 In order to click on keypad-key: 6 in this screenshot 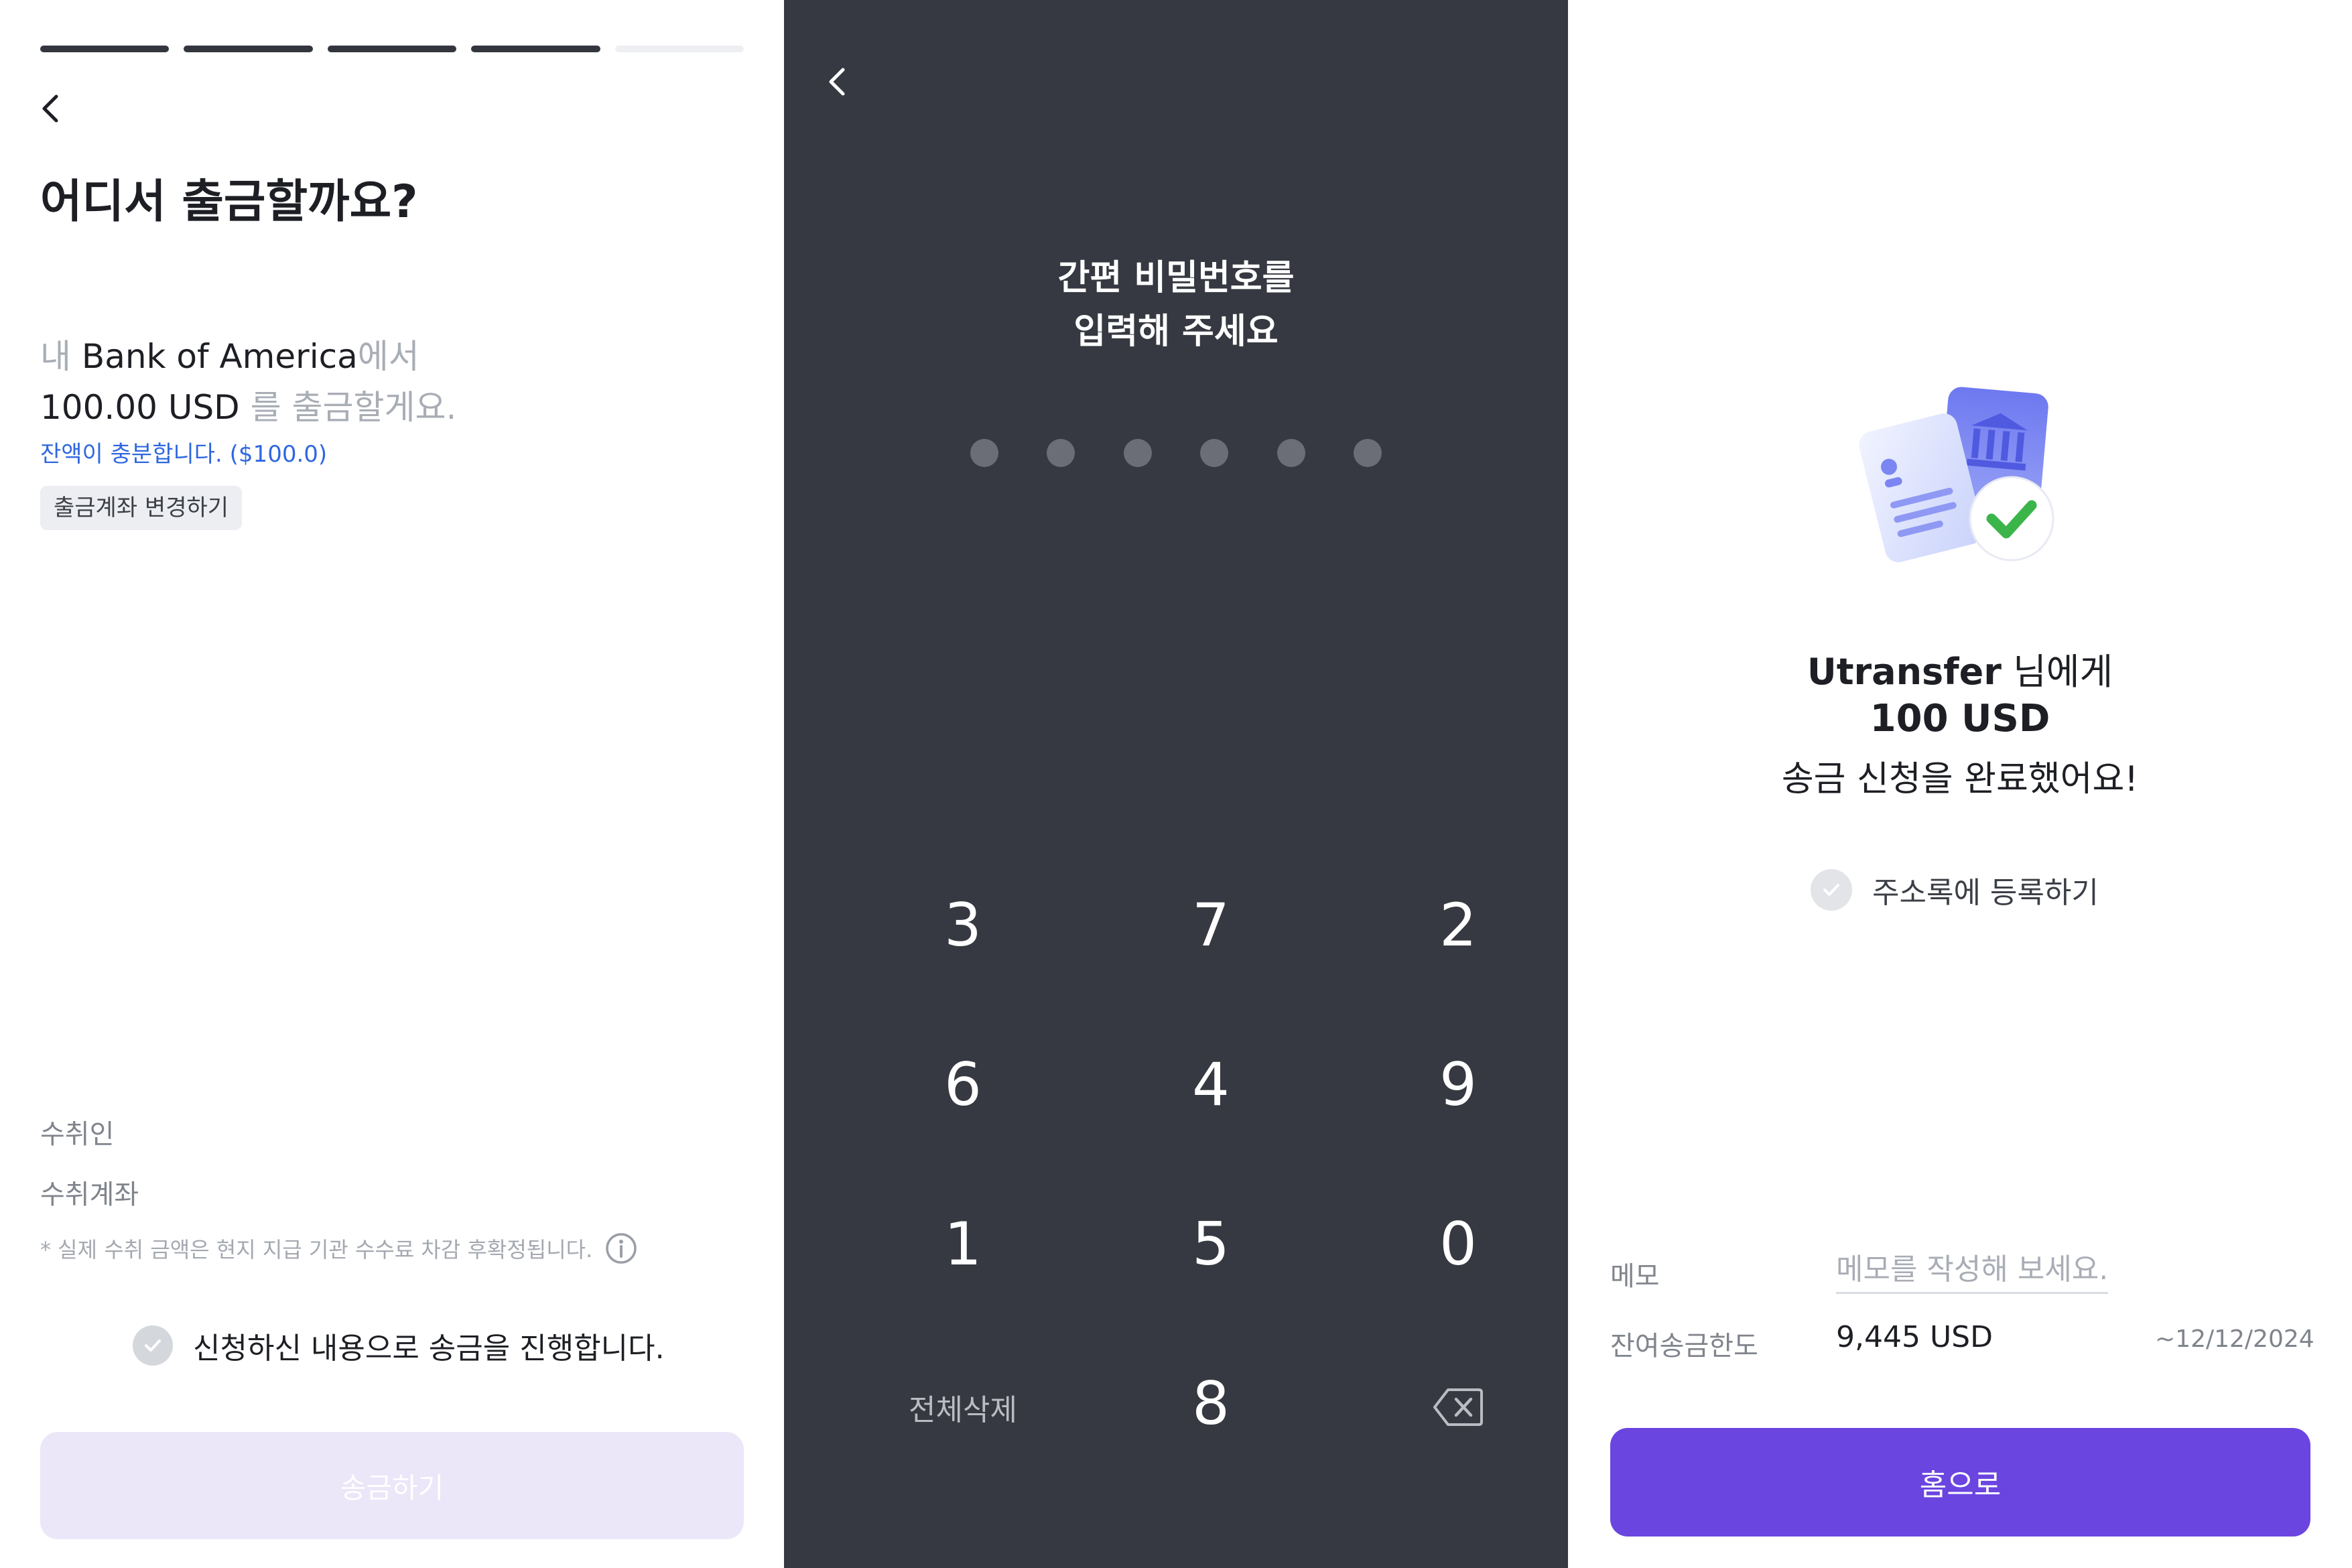, I will do `click(962, 1084)`.